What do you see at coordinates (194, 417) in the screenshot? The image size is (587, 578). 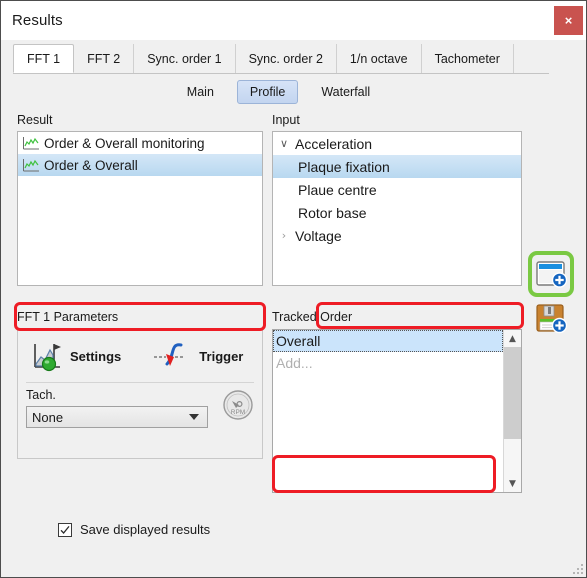 I see `chevron-down-icon` at bounding box center [194, 417].